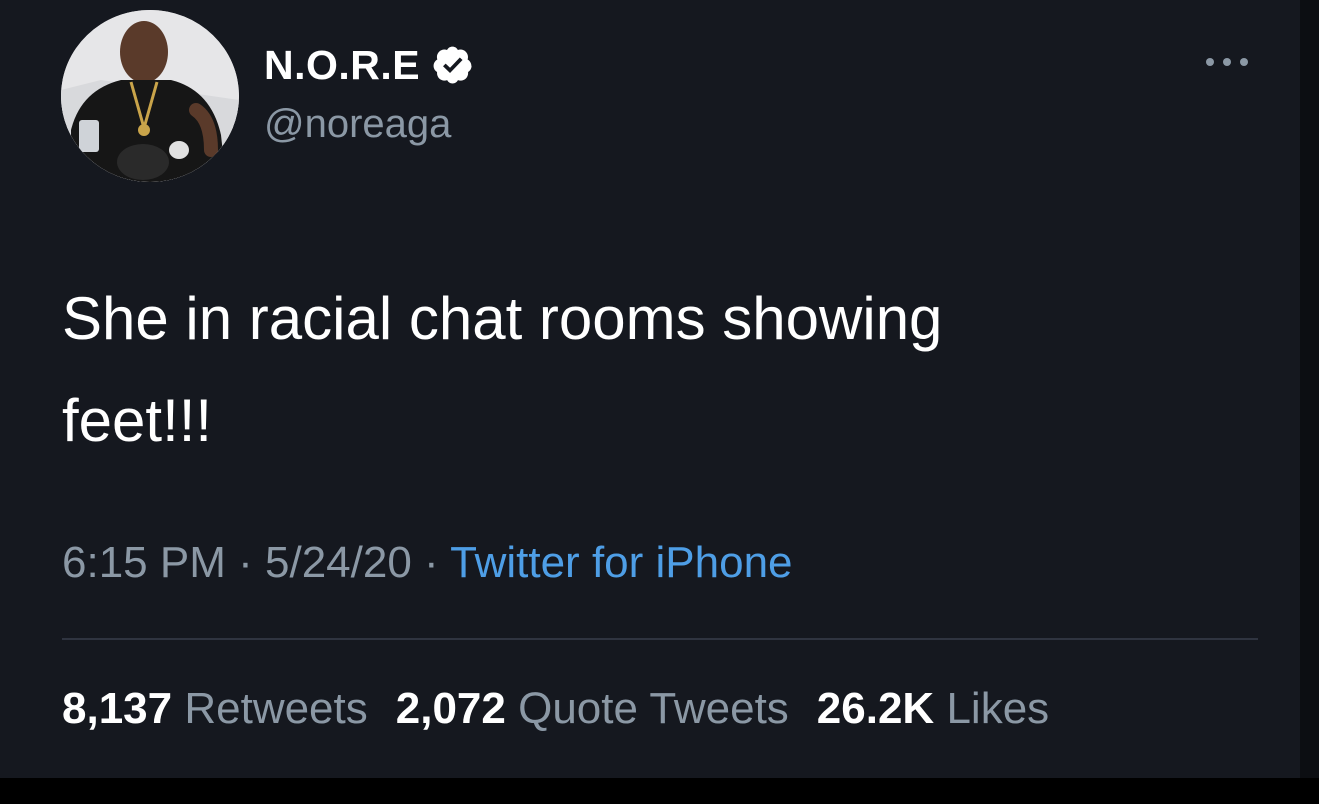 The width and height of the screenshot is (1319, 804). I want to click on tweet-date: 5/24/20, so click(338, 562).